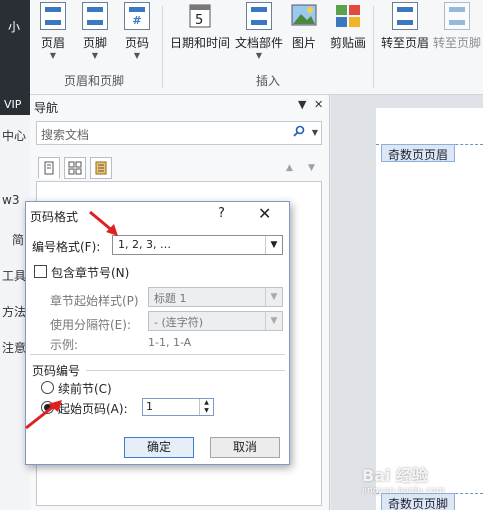 This screenshot has height=510, width=483. What do you see at coordinates (95, 35) in the screenshot?
I see `footer-button: 页脚 ▼` at bounding box center [95, 35].